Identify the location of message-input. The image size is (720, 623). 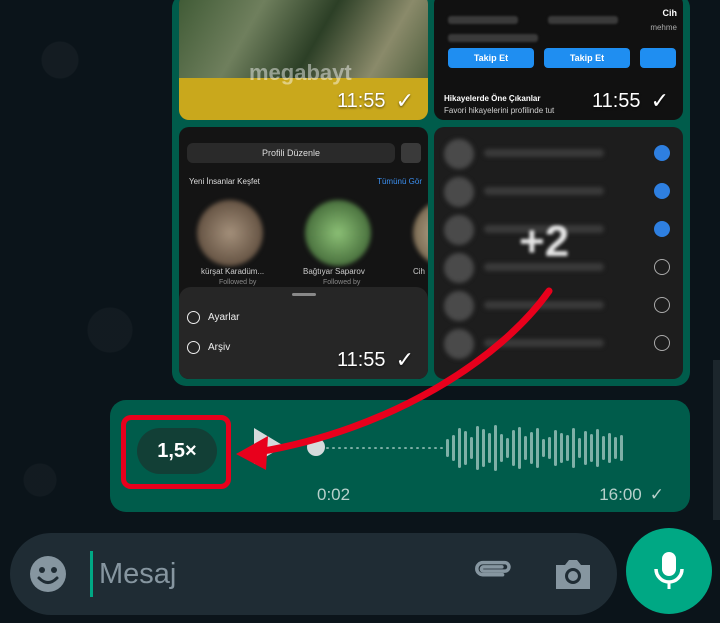
(249, 574).